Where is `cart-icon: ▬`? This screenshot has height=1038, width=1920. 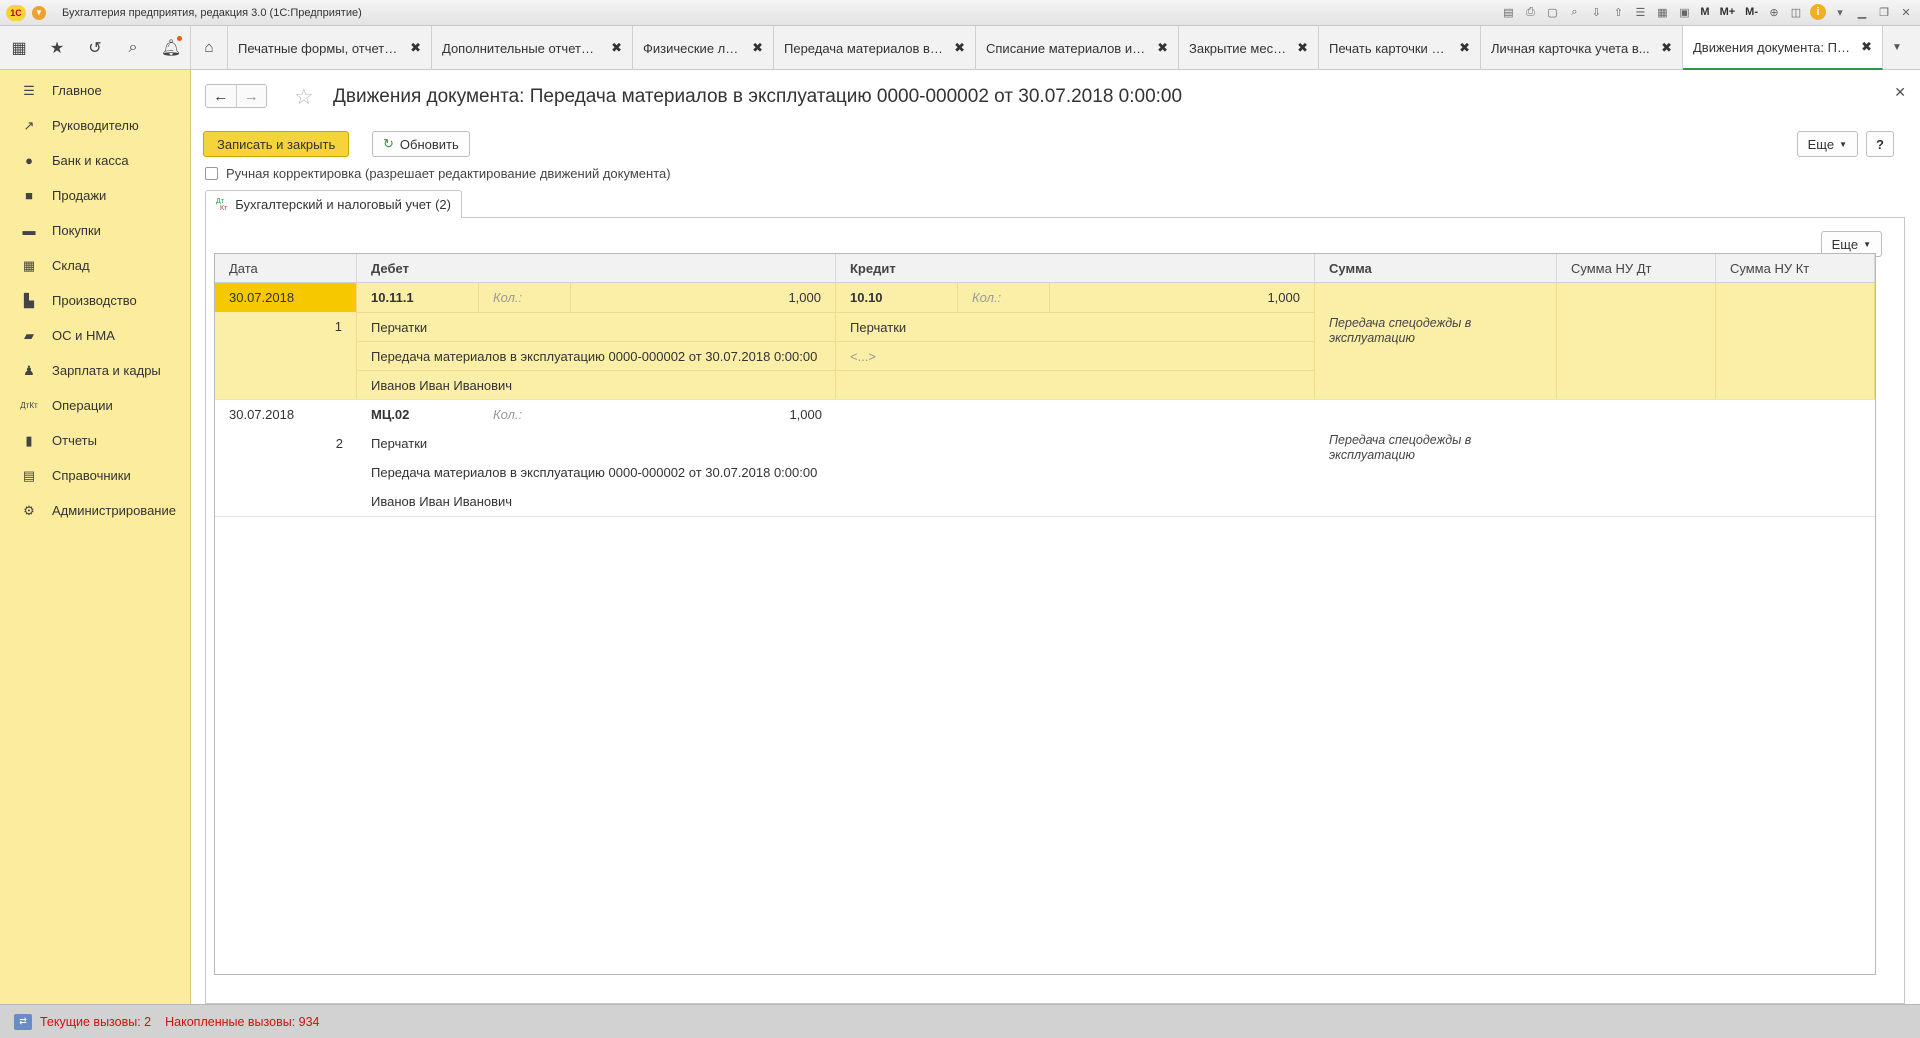
cart-icon: ▬ is located at coordinates (29, 230).